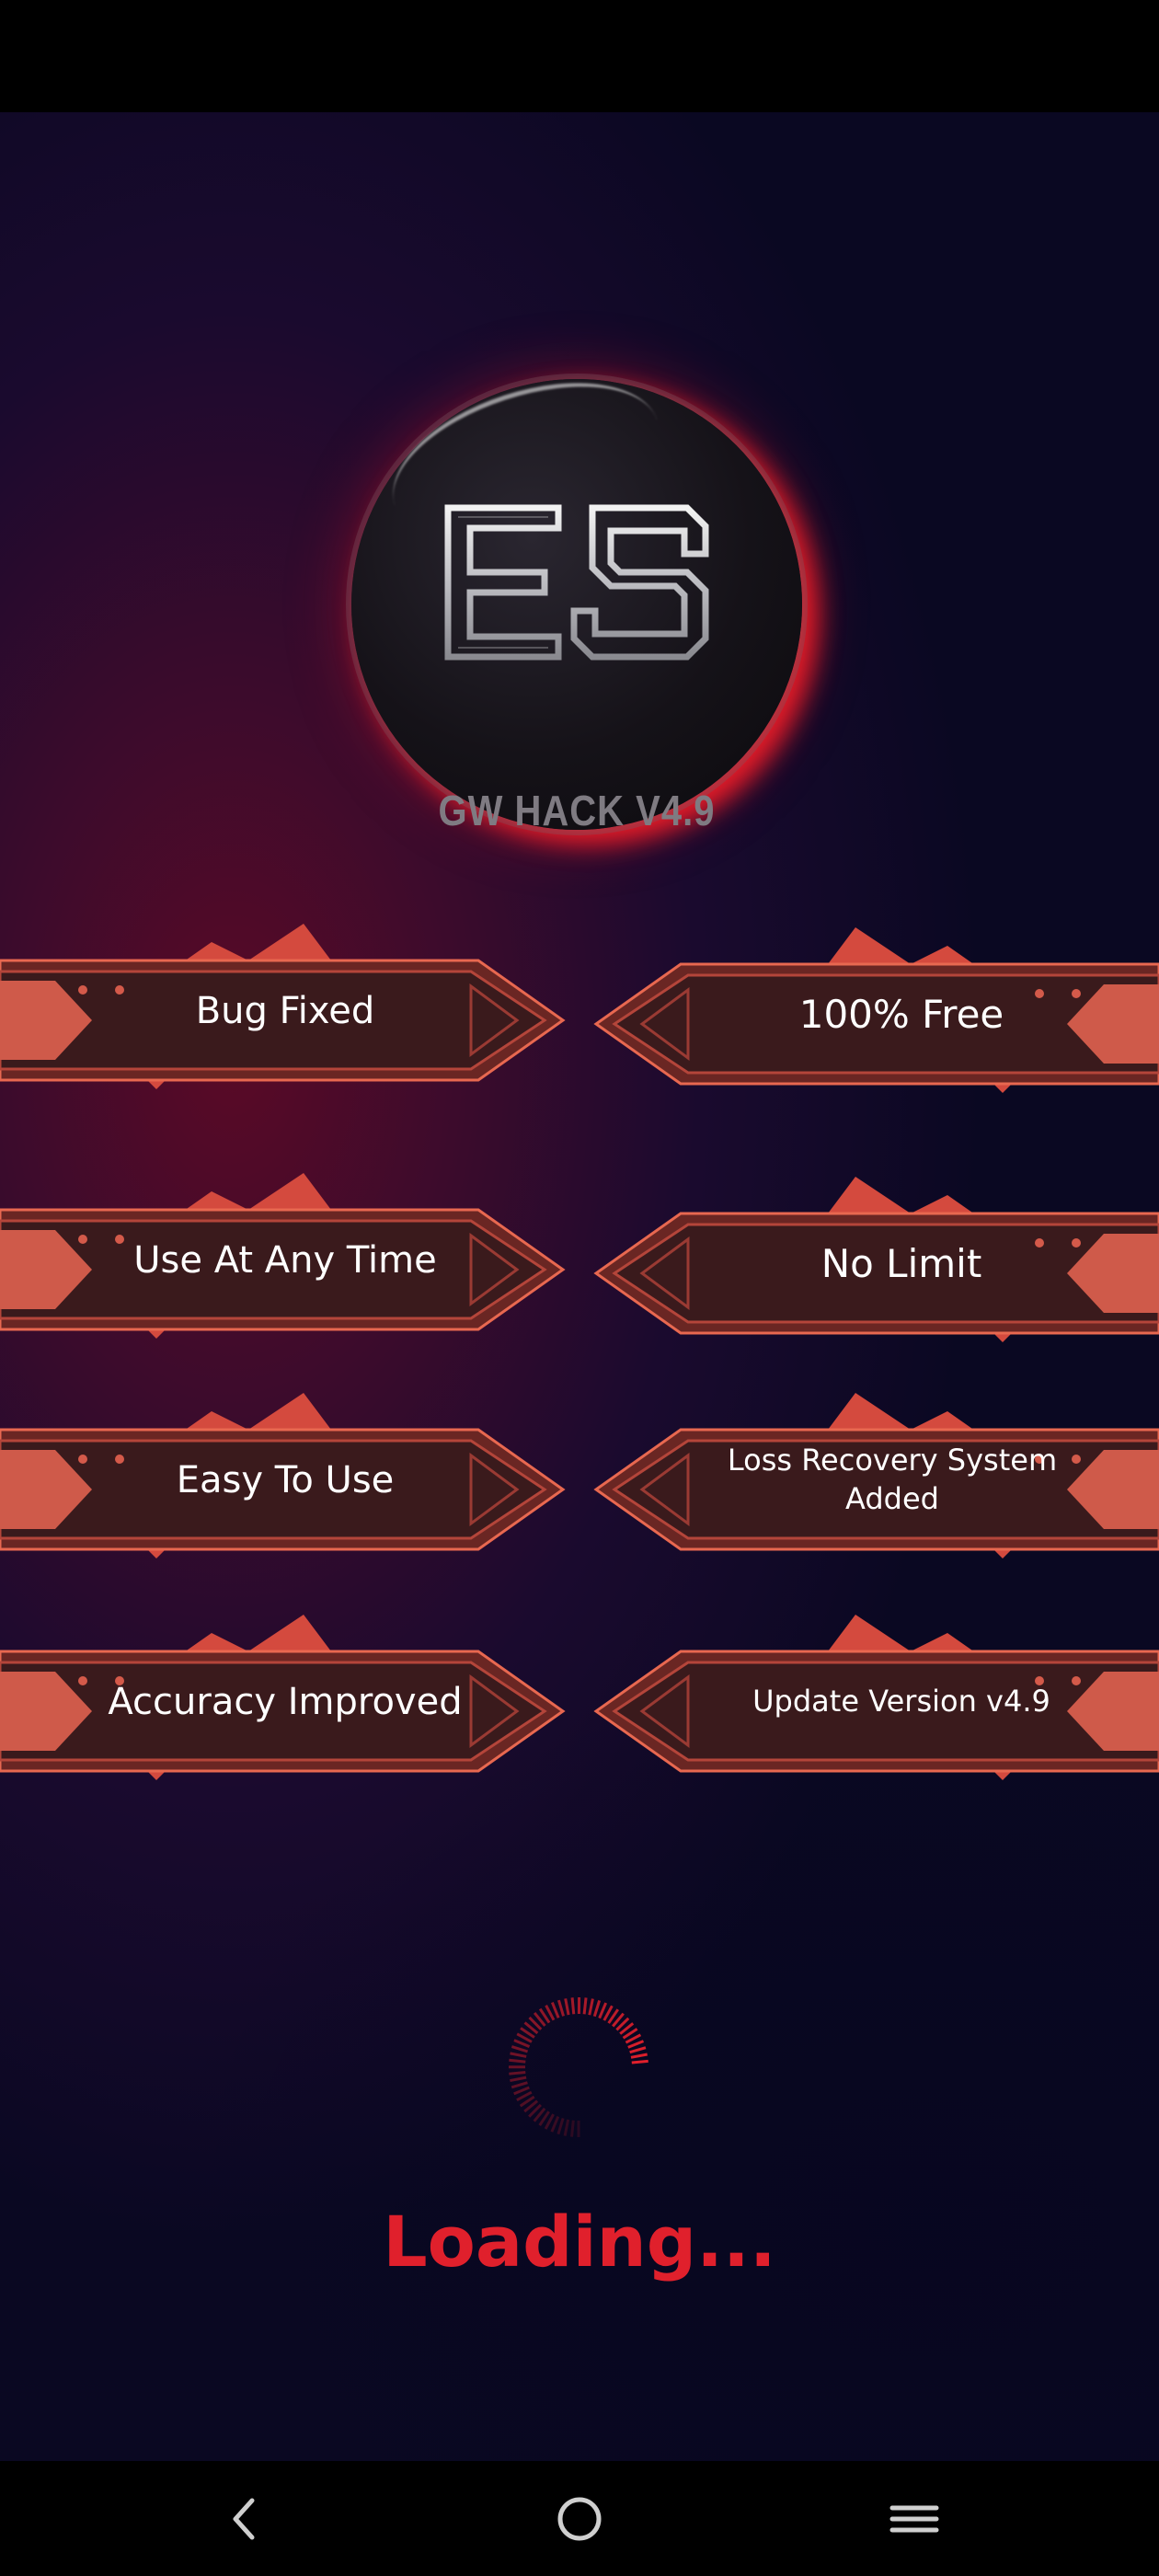  I want to click on feature-banner-easy-to-use: Easy To Use, so click(285, 1480).